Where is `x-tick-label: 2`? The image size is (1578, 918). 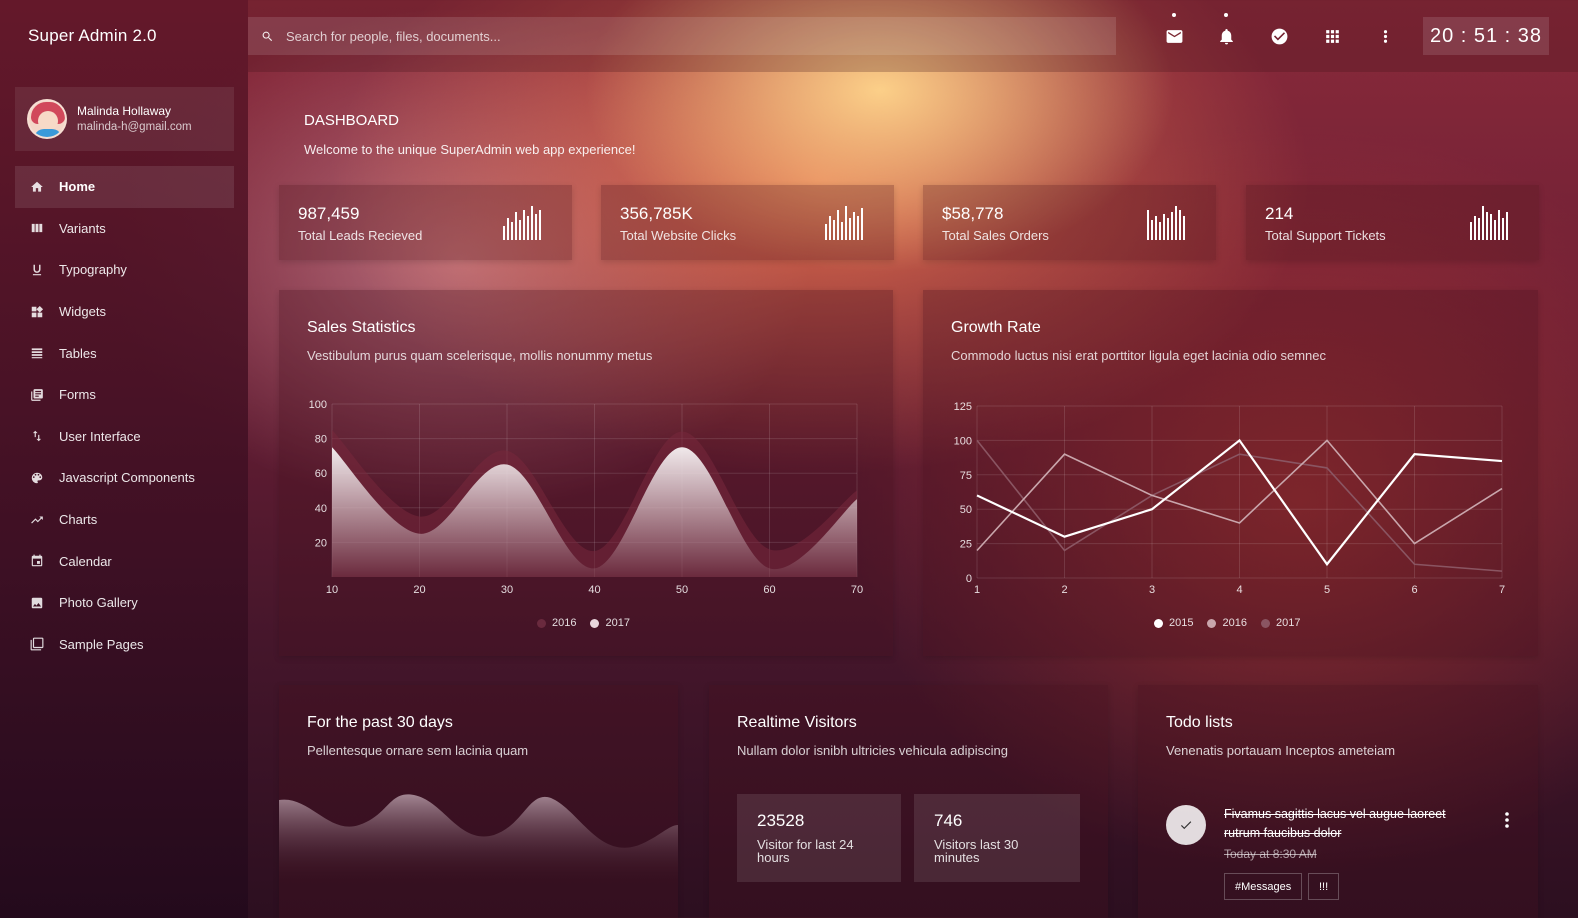 x-tick-label: 2 is located at coordinates (1064, 590).